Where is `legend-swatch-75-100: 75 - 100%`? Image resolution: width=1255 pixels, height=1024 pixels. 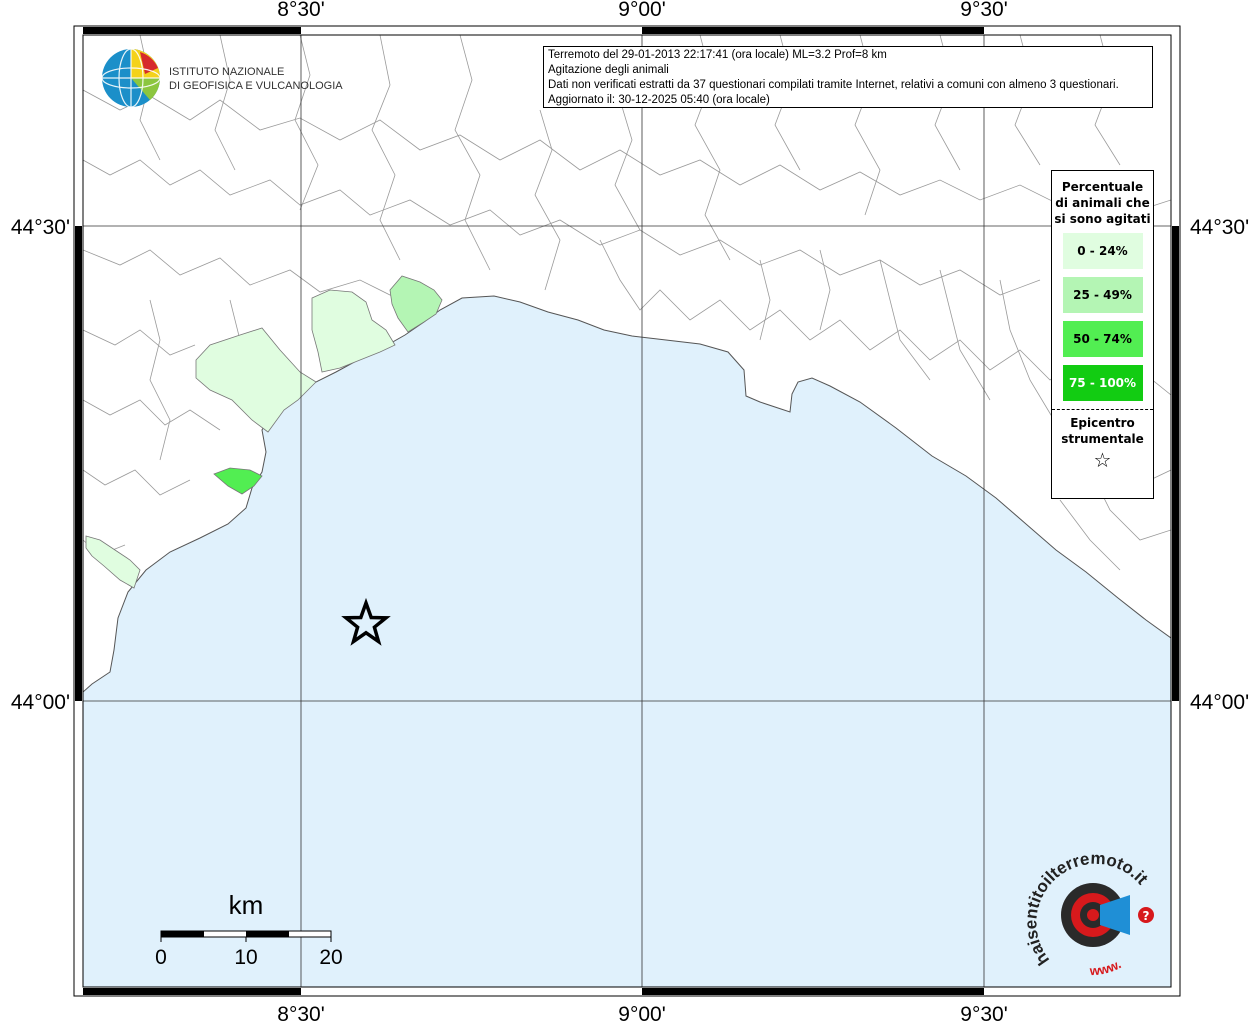
legend-swatch-75-100: 75 - 100% is located at coordinates (1102, 383).